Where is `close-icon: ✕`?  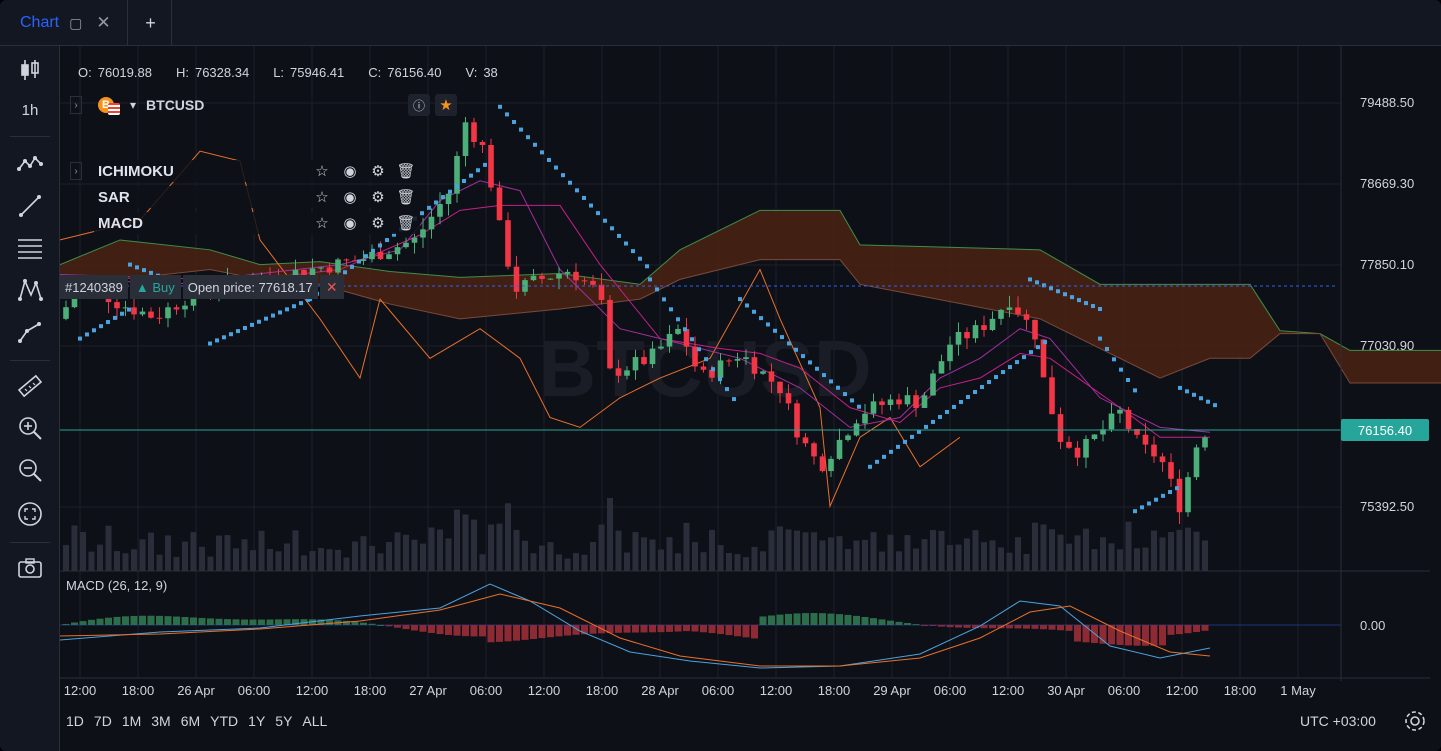
close-icon: ✕ is located at coordinates (103, 23).